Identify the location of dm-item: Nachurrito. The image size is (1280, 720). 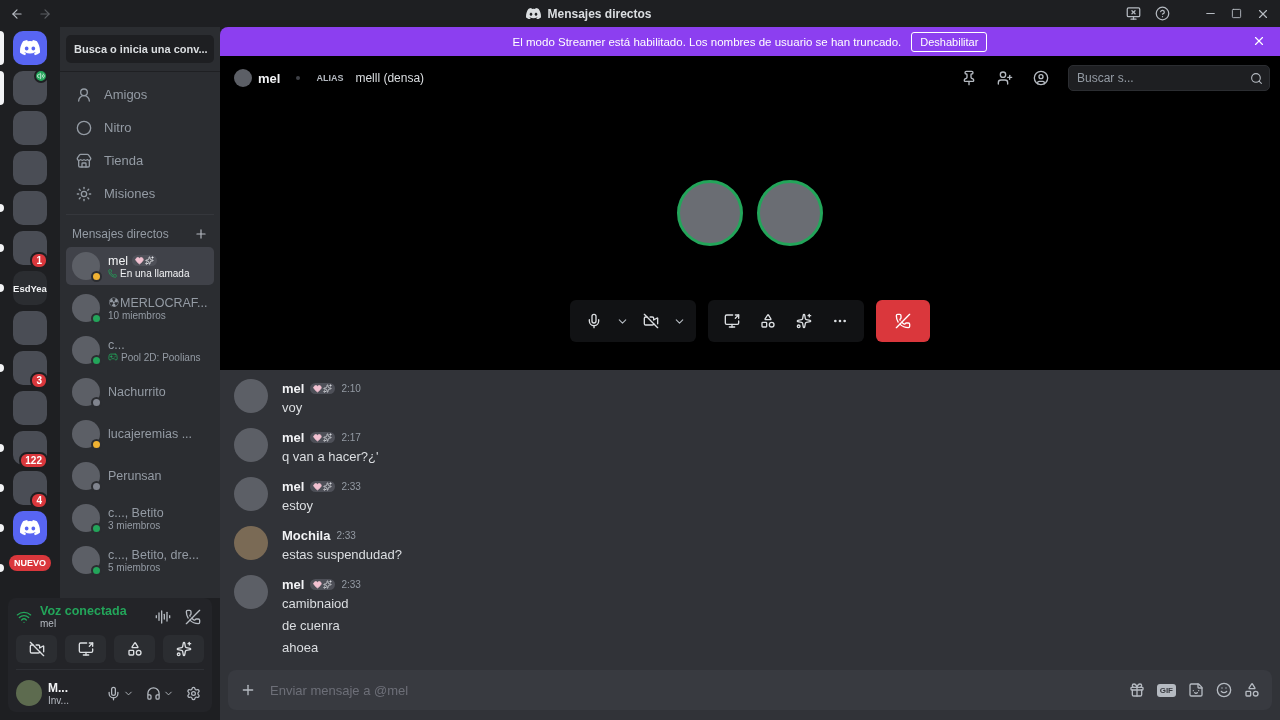
(140, 392).